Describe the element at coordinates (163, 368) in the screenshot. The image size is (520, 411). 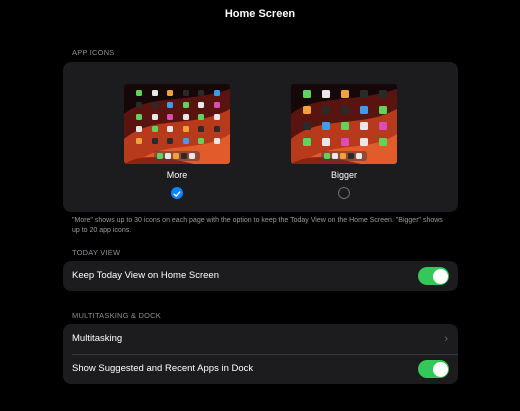
I see `suggested-apps-label: Show Suggested and Recent Apps in Dock` at that location.